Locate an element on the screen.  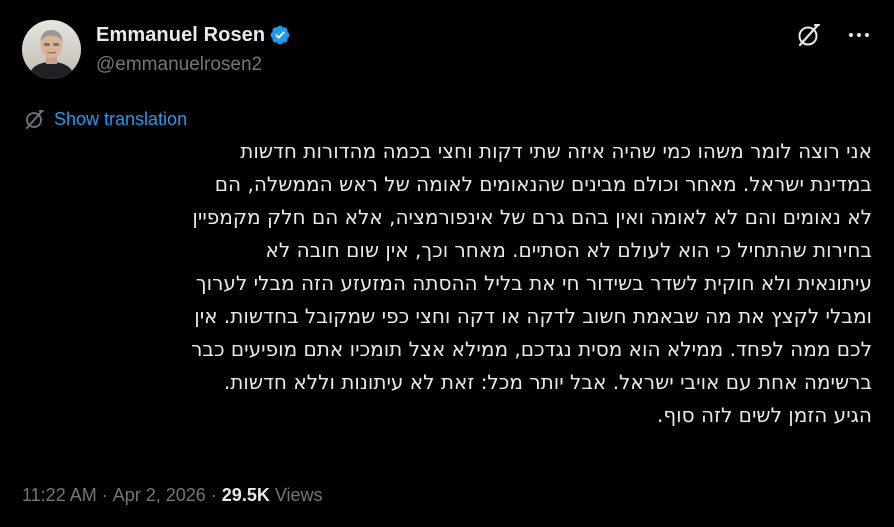
author-handle: @emmanuelrosen2 is located at coordinates (179, 65).